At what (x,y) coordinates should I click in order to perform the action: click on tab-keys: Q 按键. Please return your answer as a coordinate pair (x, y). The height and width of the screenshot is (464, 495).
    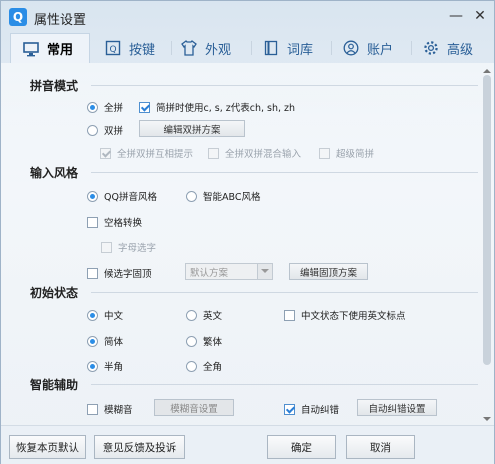
    Looking at the image, I should click on (130, 48).